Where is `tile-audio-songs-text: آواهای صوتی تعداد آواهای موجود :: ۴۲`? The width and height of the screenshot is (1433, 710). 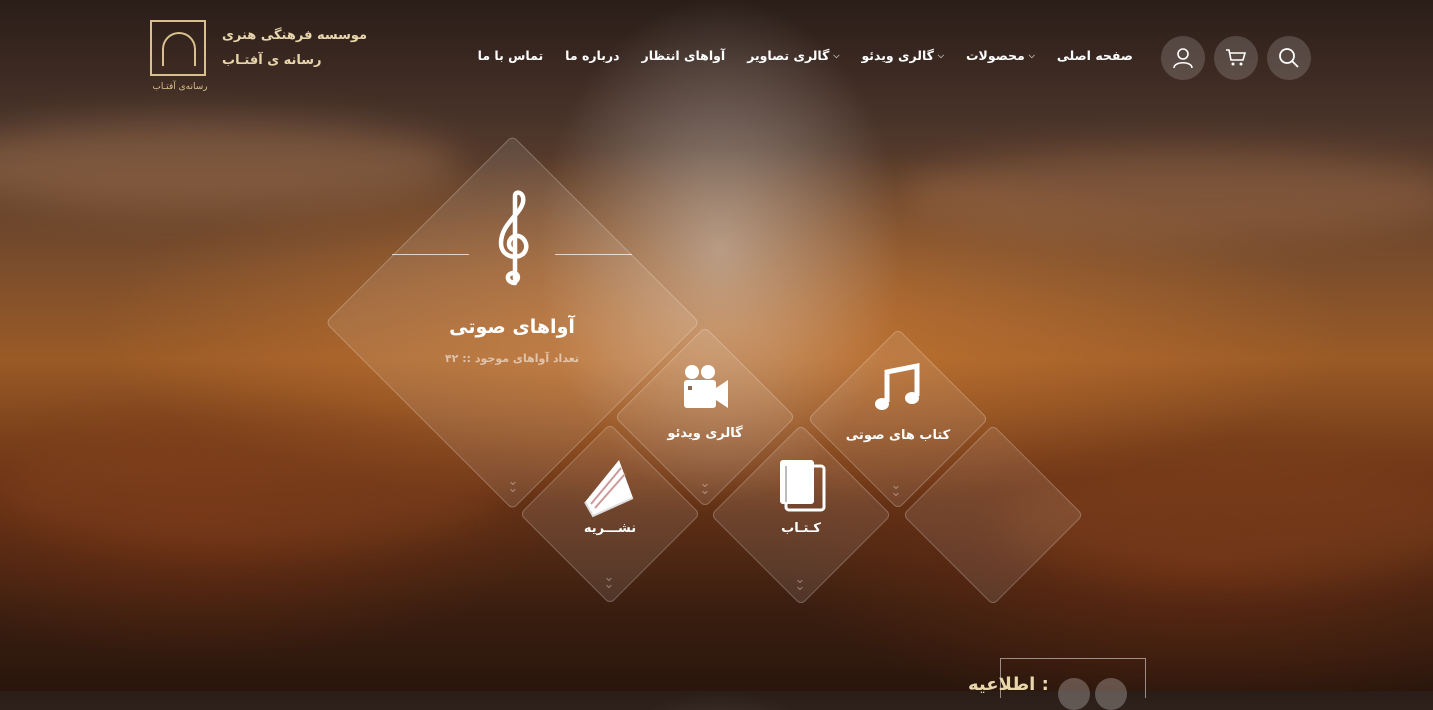
tile-audio-songs-text: آواهای صوتی تعداد آواهای موجود :: ۴۲ is located at coordinates (512, 340).